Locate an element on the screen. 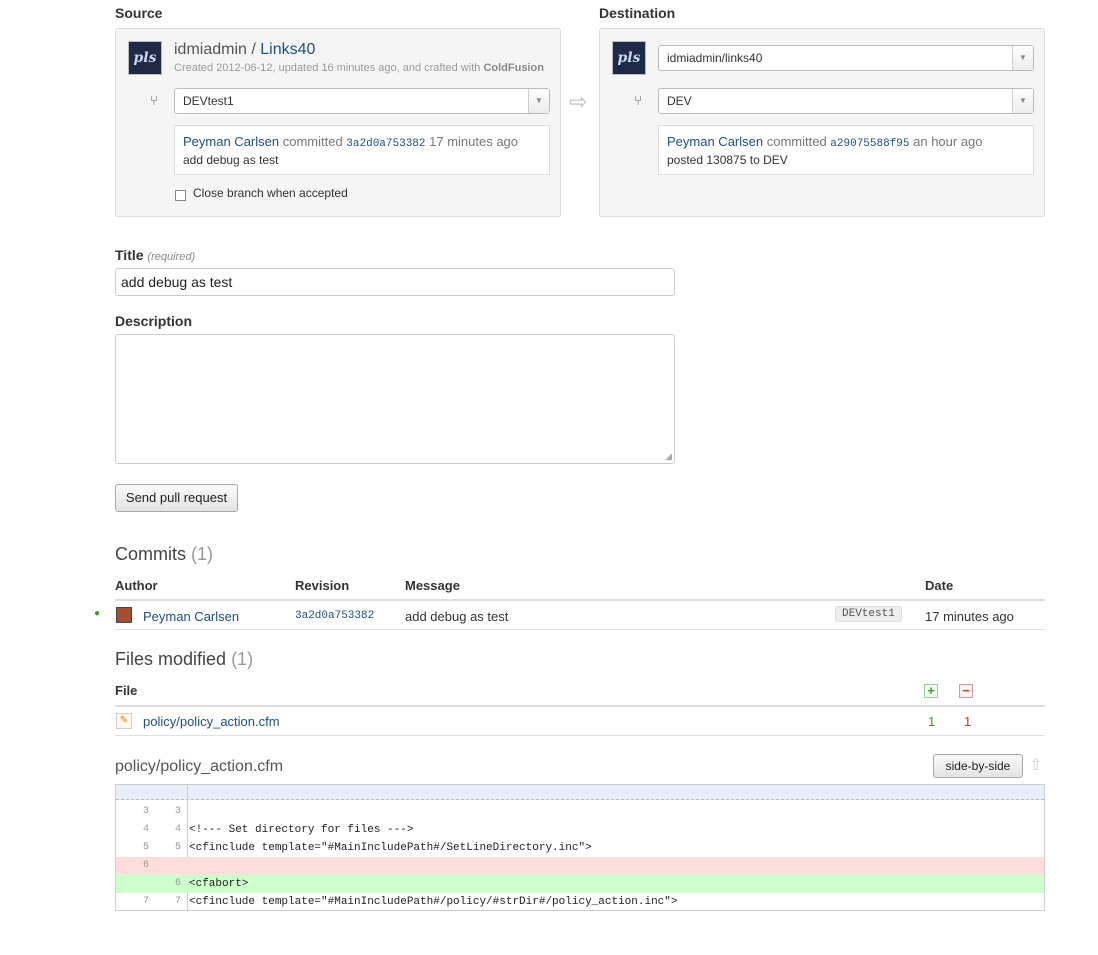 The height and width of the screenshot is (955, 1098). commits-row-divider is located at coordinates (580, 629).